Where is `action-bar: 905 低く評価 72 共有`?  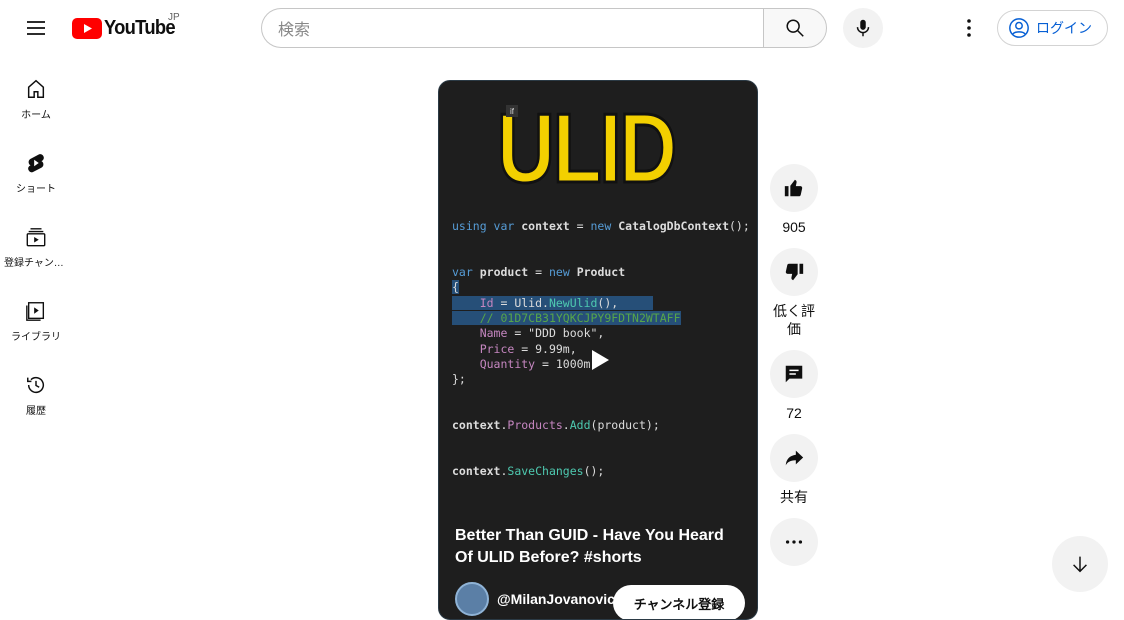 action-bar: 905 低く評価 72 共有 is located at coordinates (794, 371).